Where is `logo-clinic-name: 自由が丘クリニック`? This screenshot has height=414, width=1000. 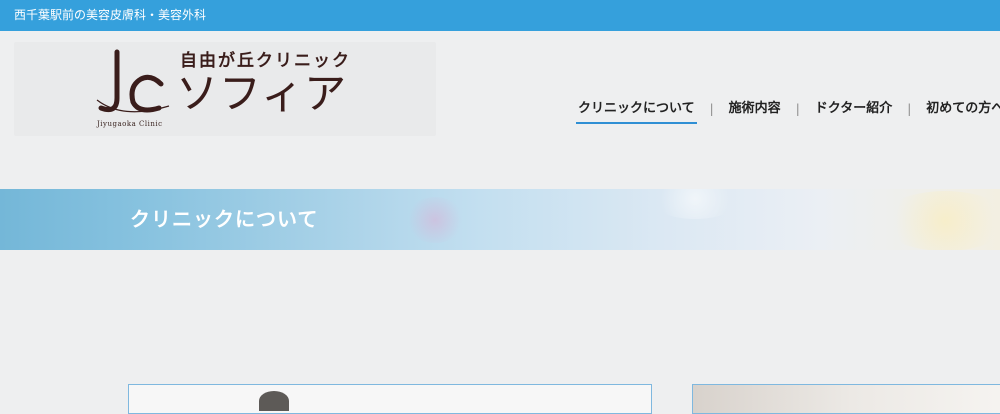 logo-clinic-name: 自由が丘クリニック is located at coordinates (265, 61).